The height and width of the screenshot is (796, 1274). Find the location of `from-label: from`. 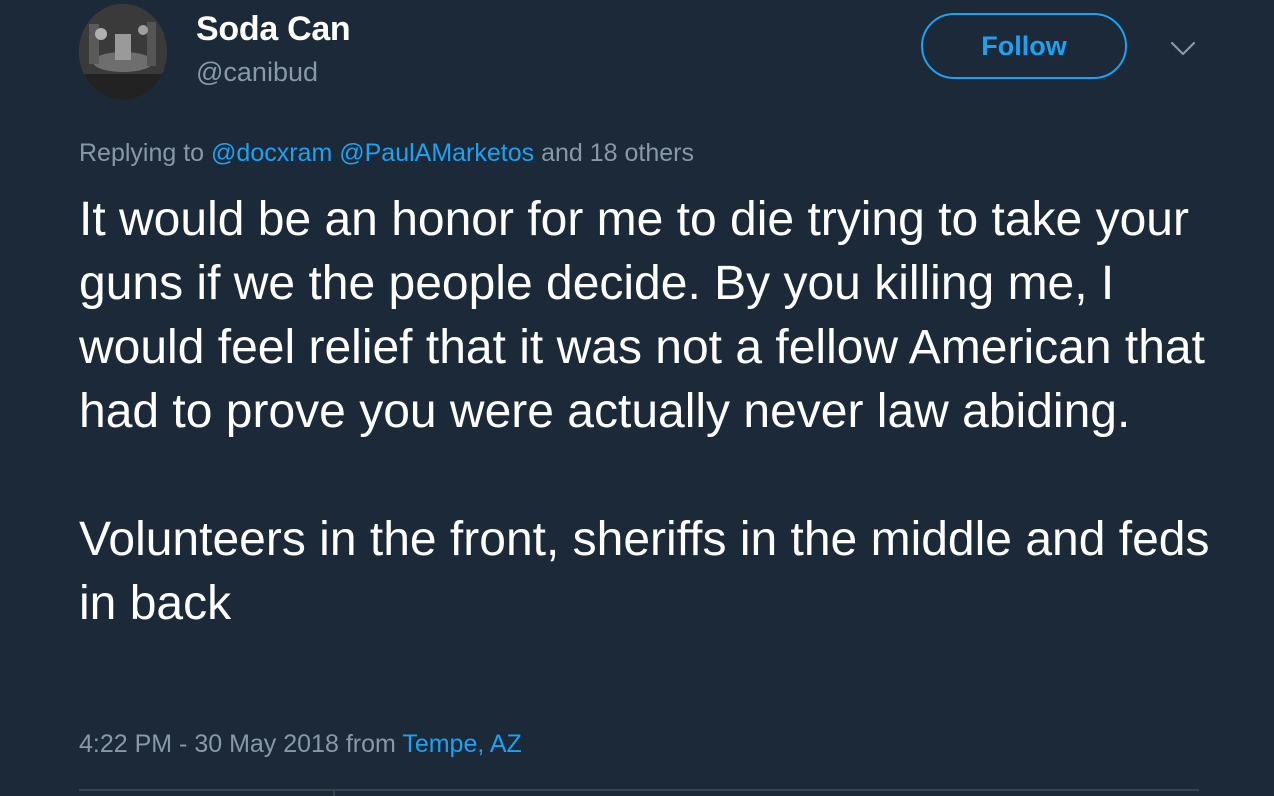

from-label: from is located at coordinates (370, 744).